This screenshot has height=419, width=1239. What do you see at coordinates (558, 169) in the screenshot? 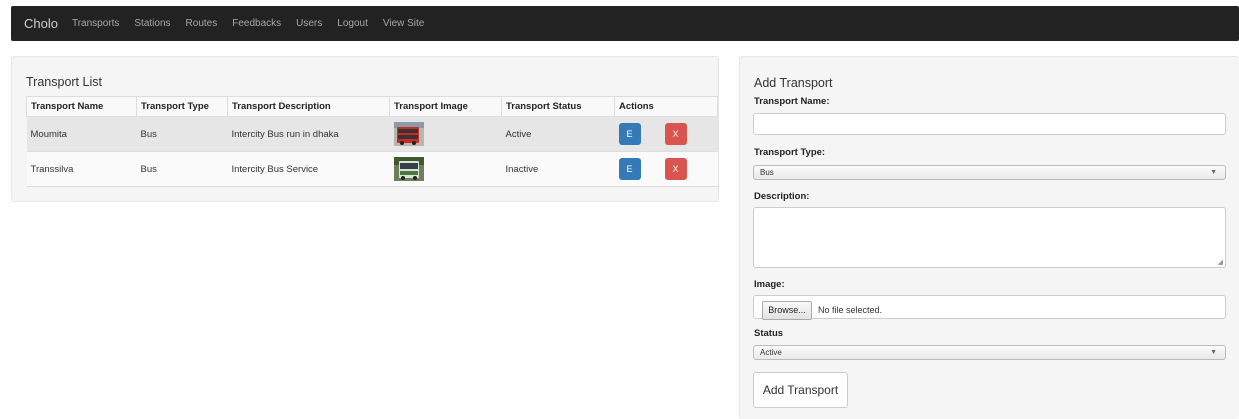
I see `cell-status: Inactive` at bounding box center [558, 169].